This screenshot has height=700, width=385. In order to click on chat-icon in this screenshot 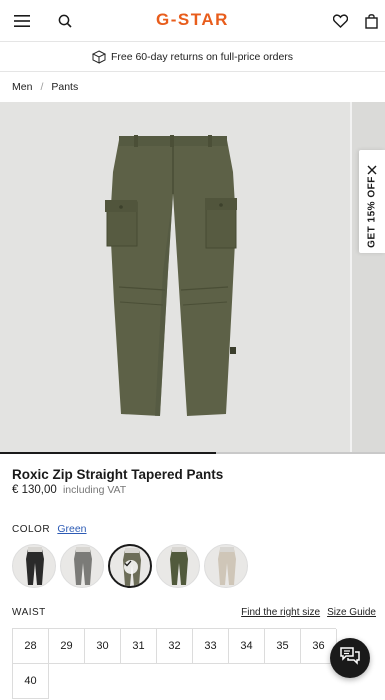, I will do `click(350, 658)`.